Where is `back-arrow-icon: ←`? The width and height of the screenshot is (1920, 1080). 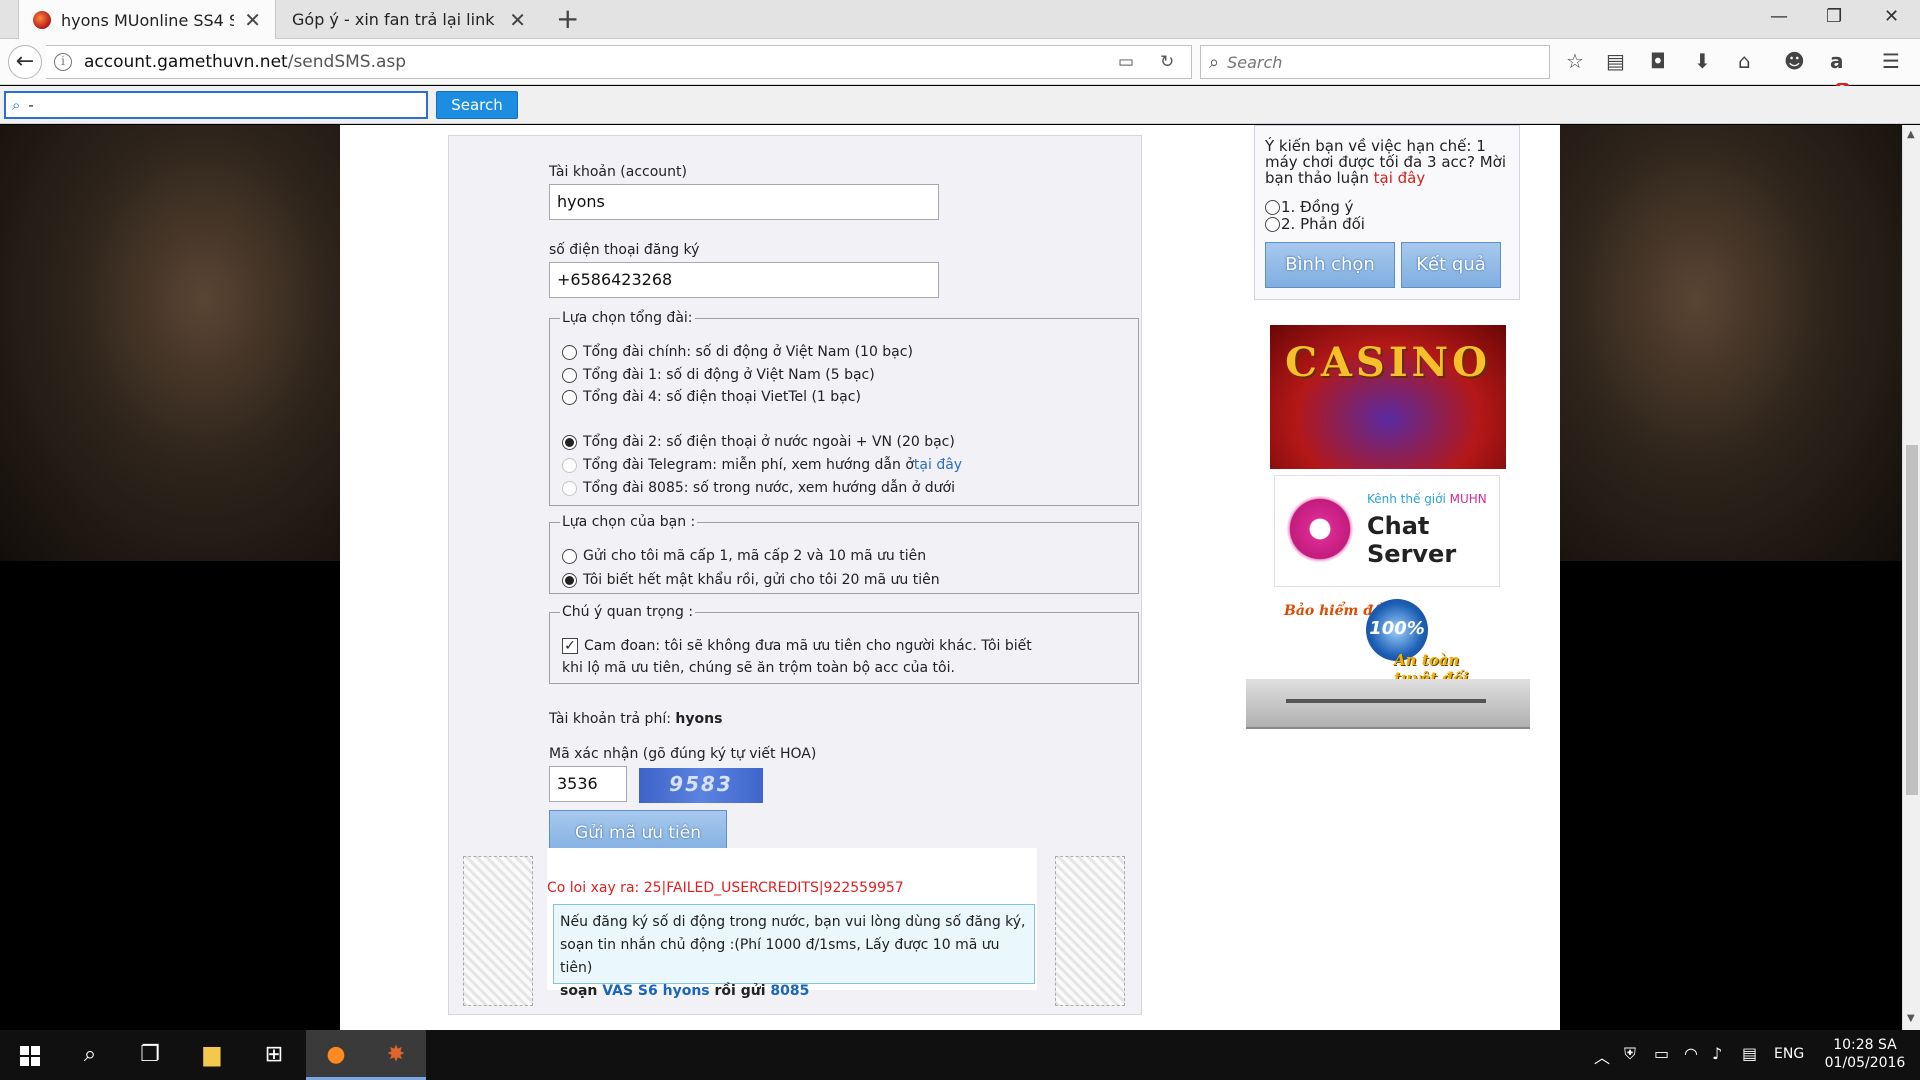 back-arrow-icon: ← is located at coordinates (25, 62).